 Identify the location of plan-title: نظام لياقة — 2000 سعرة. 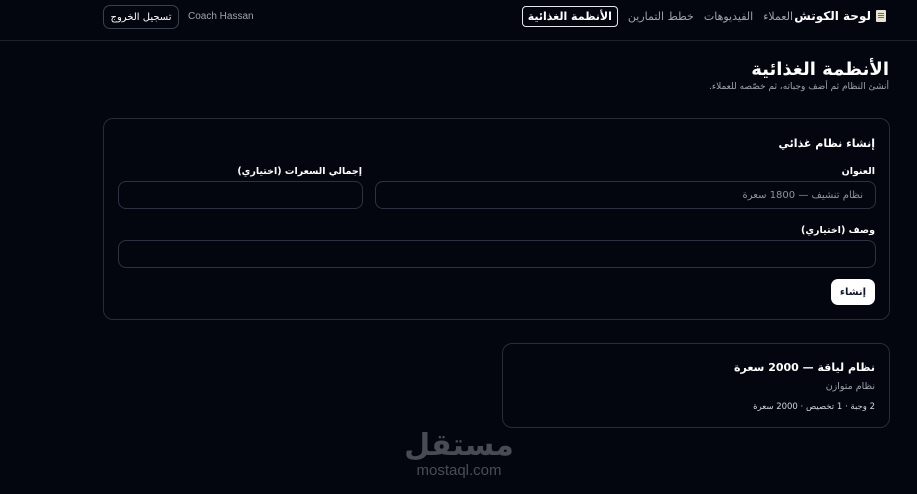
(804, 367).